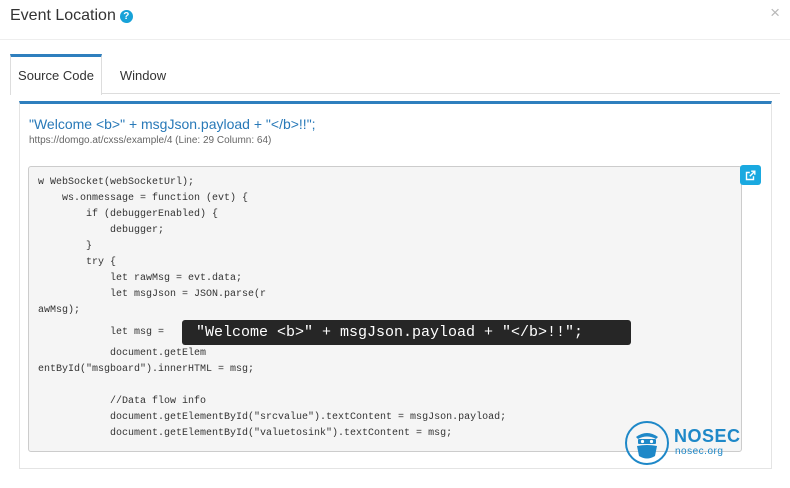  I want to click on code-line: }, so click(65, 246).